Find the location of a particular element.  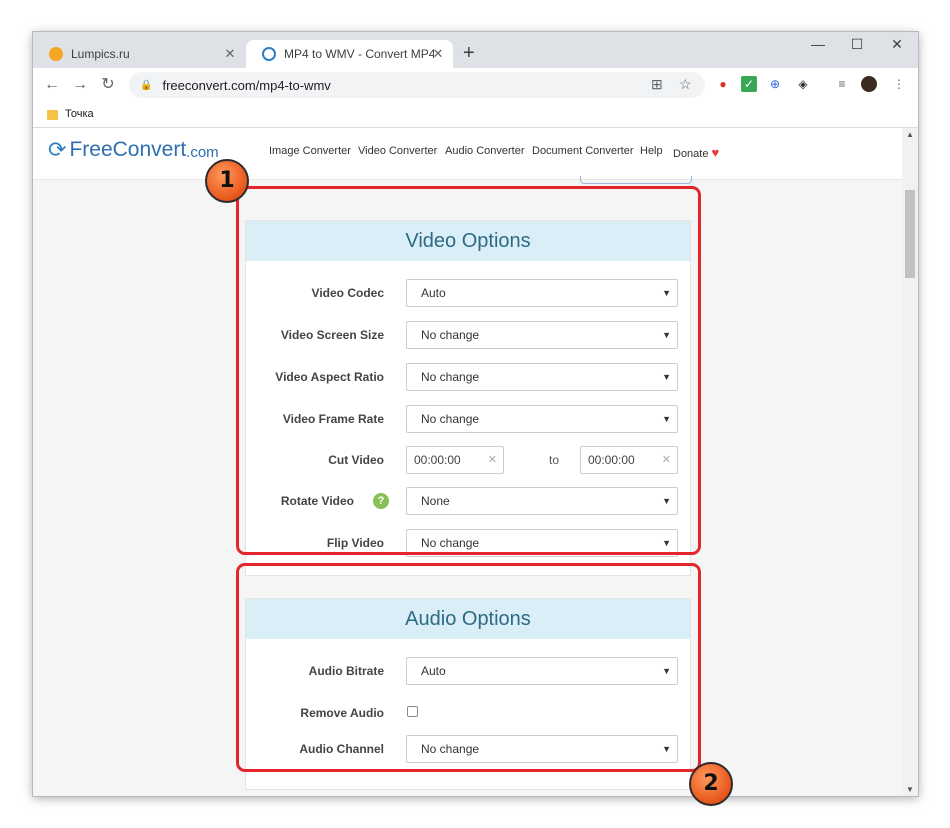

nav-audio-converter: Audio Converter is located at coordinates (485, 151).